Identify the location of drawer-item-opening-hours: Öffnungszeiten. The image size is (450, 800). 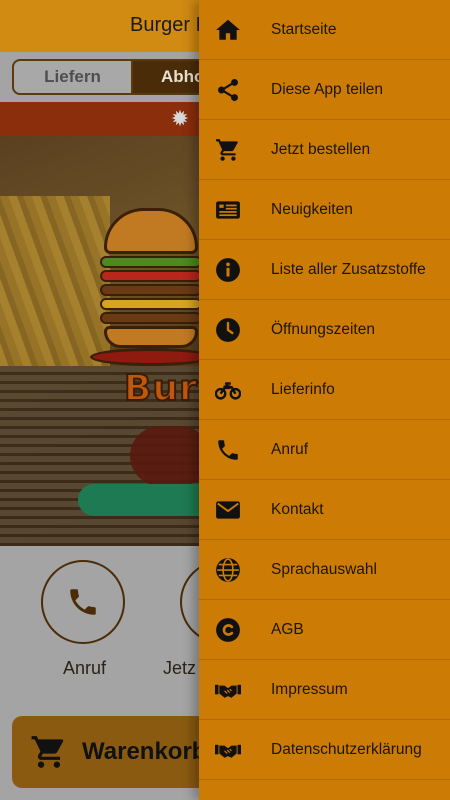
(324, 330).